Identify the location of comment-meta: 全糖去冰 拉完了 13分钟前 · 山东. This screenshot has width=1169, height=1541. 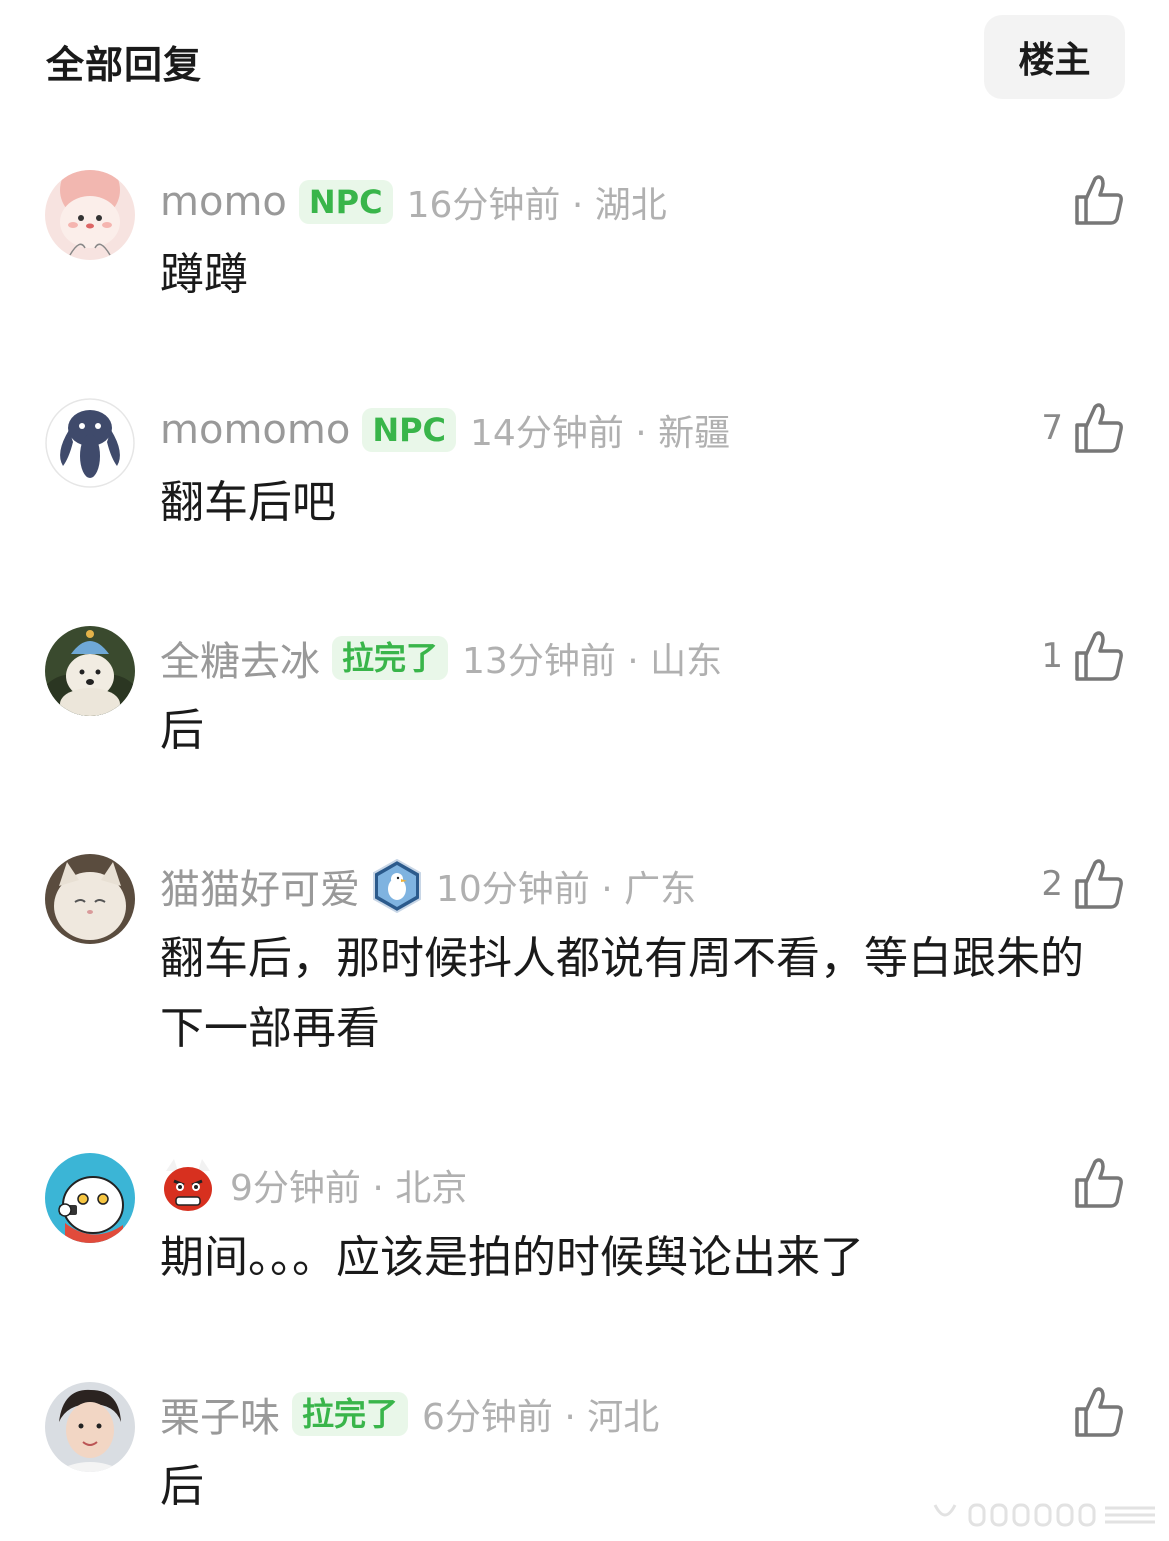
(441, 658).